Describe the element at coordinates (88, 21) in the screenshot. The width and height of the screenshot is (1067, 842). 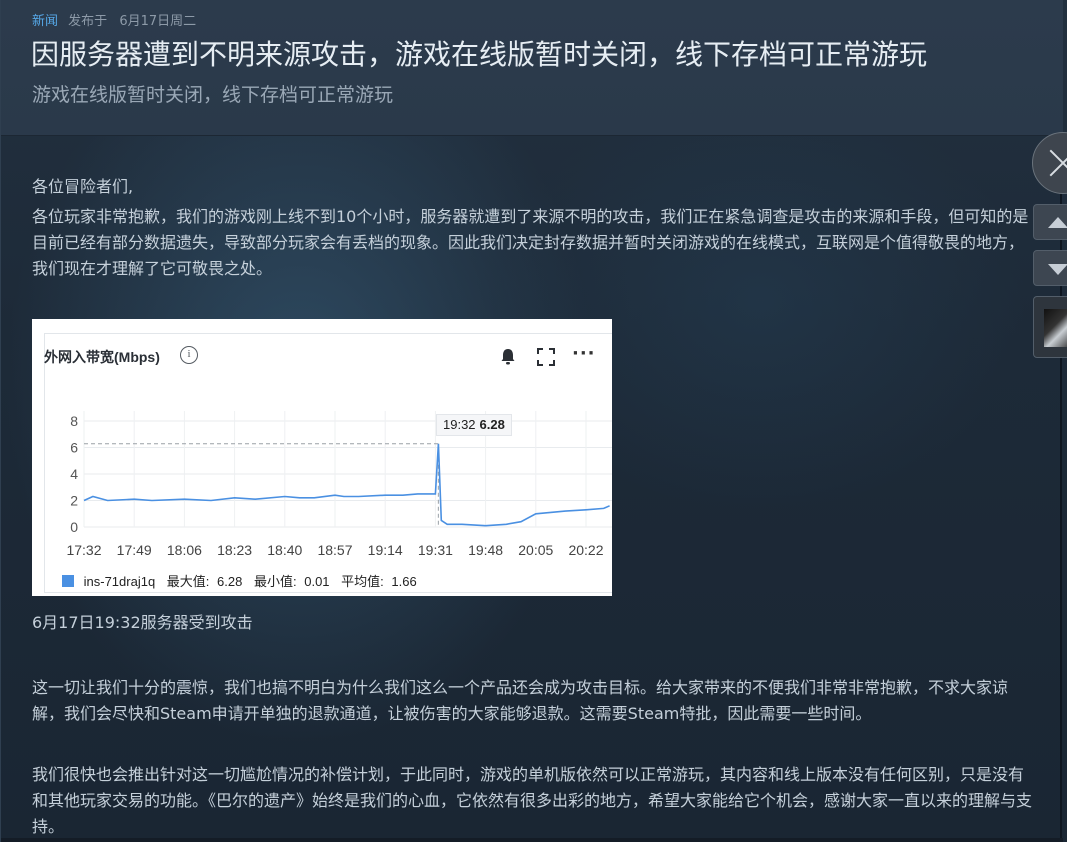
I see `published-label: 发布于` at that location.